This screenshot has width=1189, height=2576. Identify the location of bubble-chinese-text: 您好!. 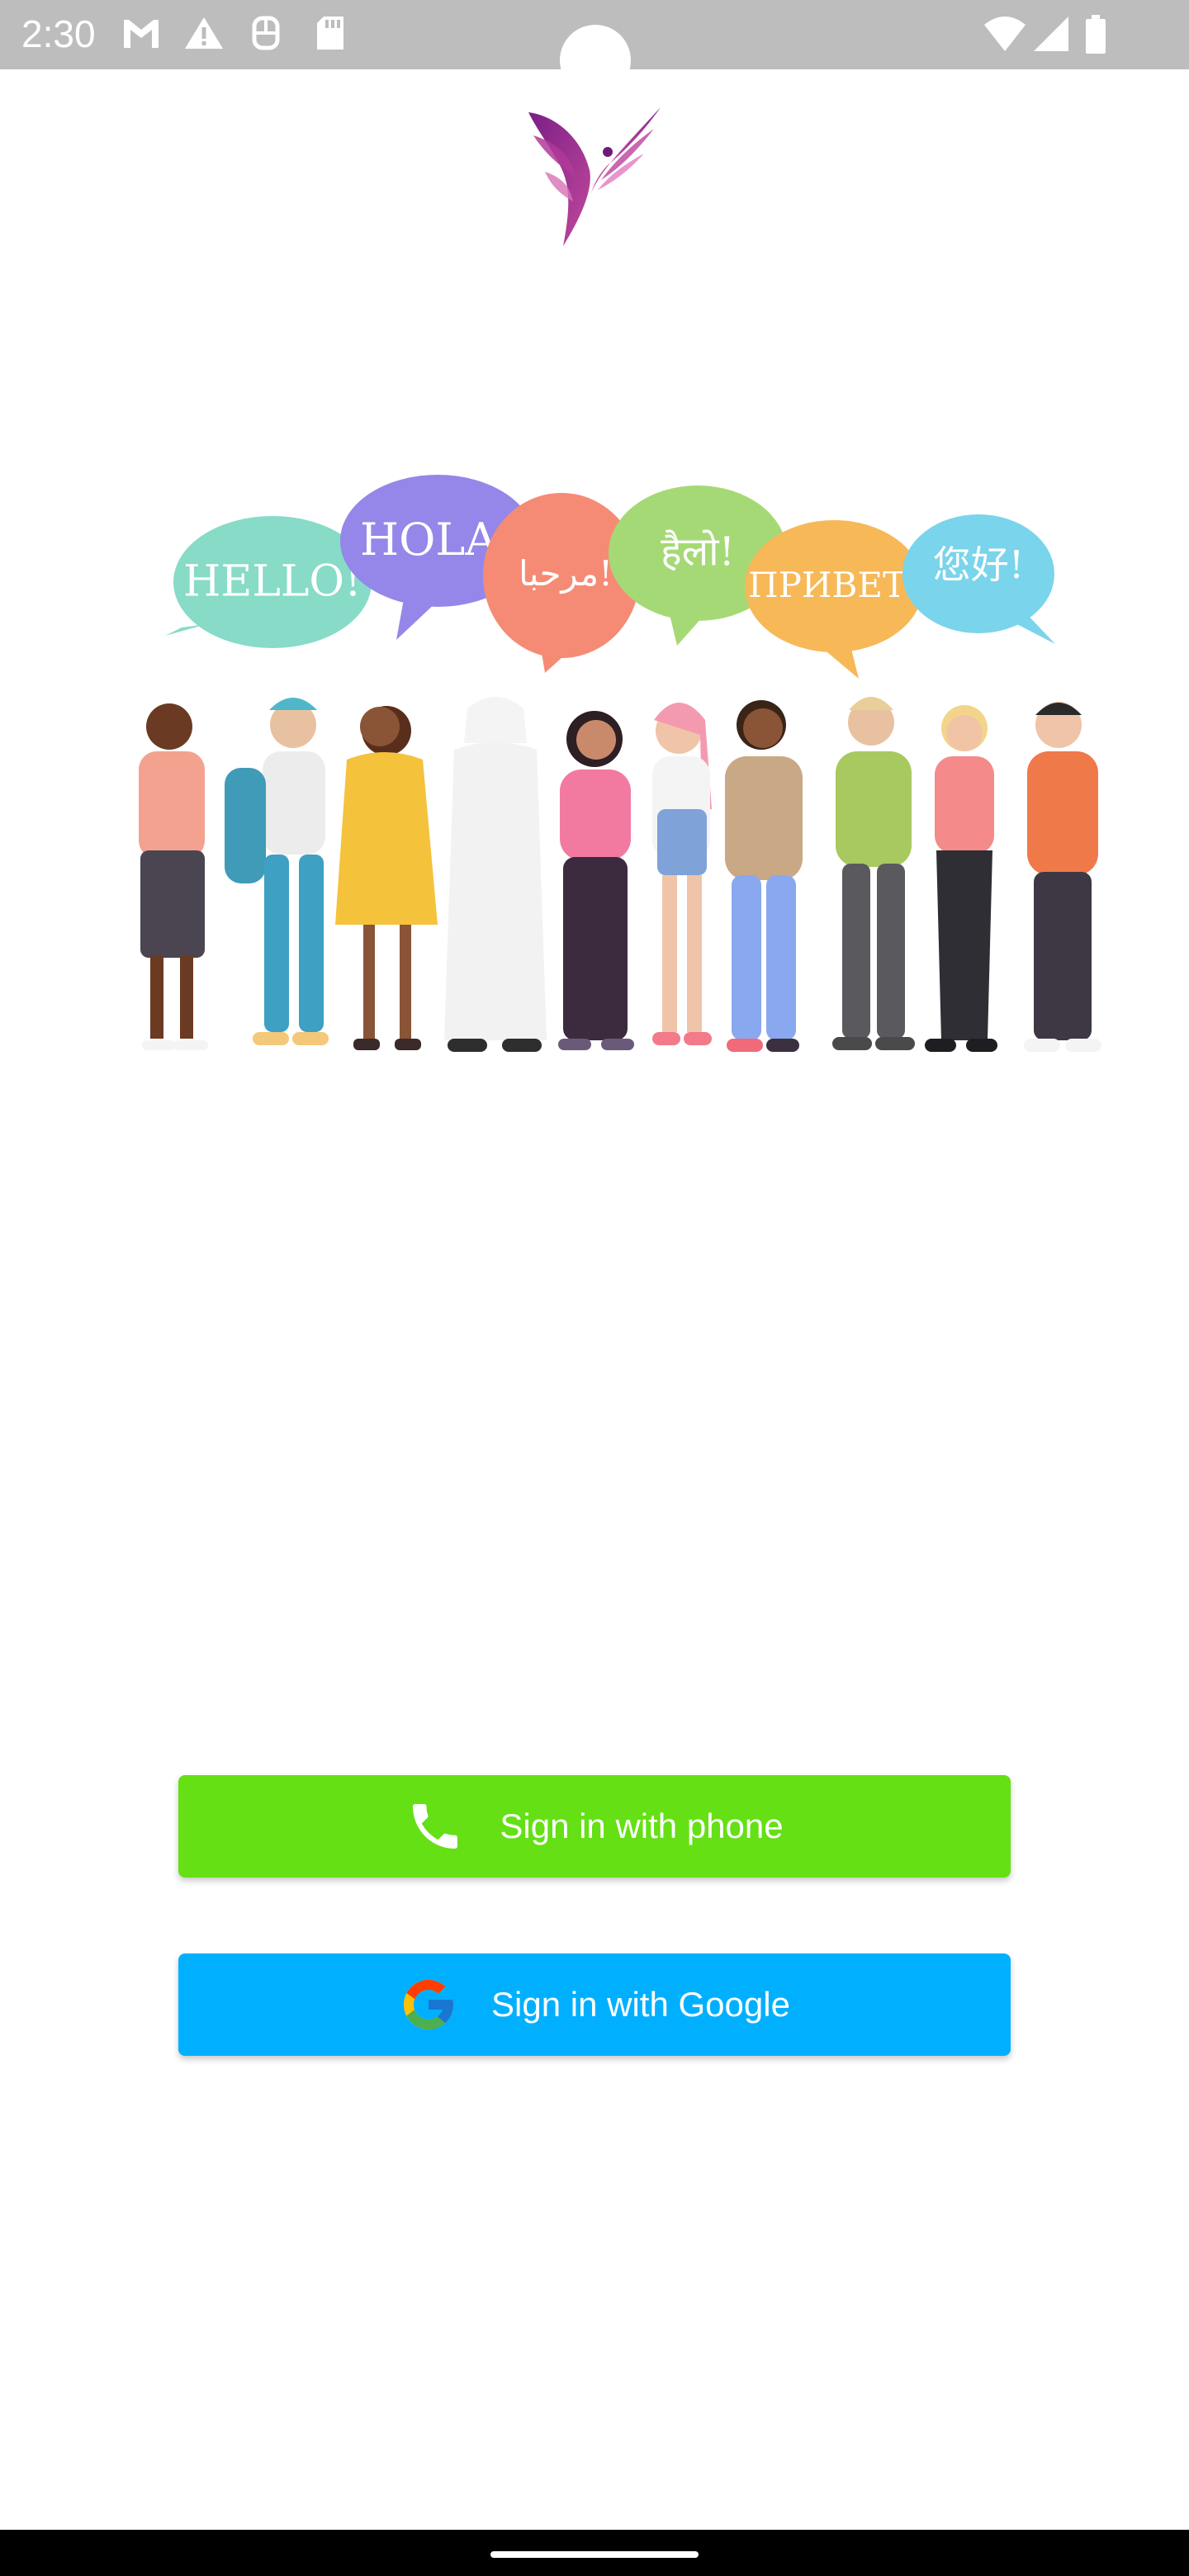
(979, 564).